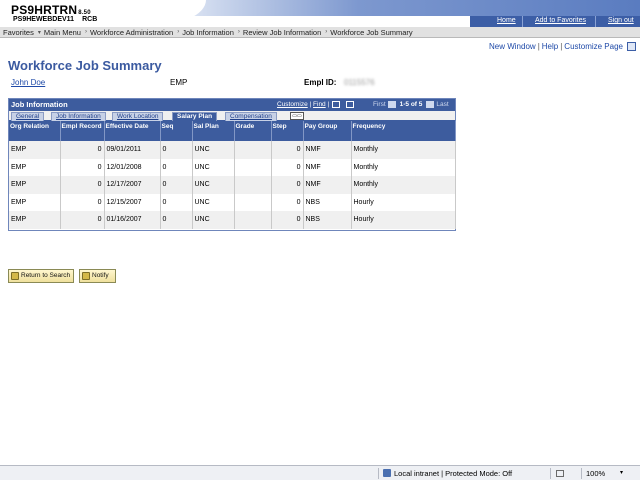 The width and height of the screenshot is (640, 480). I want to click on breadcrumb-main-menu: Main Menu, so click(63, 32).